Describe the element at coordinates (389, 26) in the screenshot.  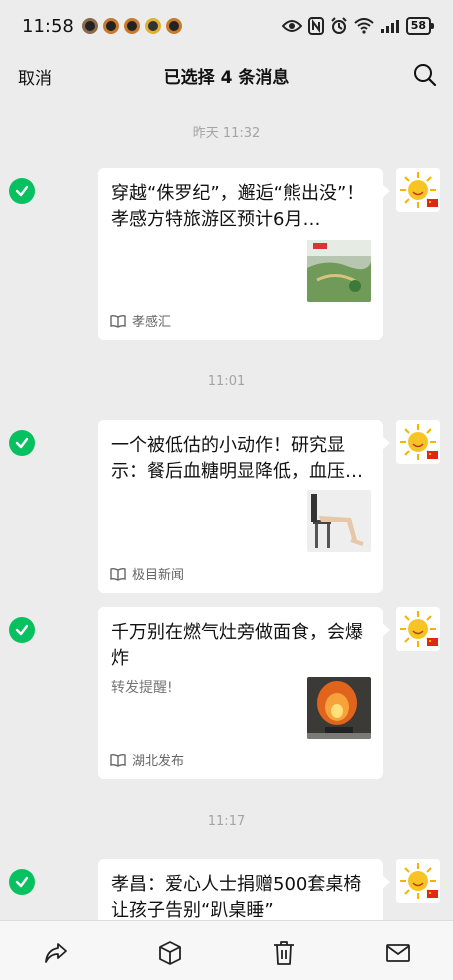
I see `signal-icon` at that location.